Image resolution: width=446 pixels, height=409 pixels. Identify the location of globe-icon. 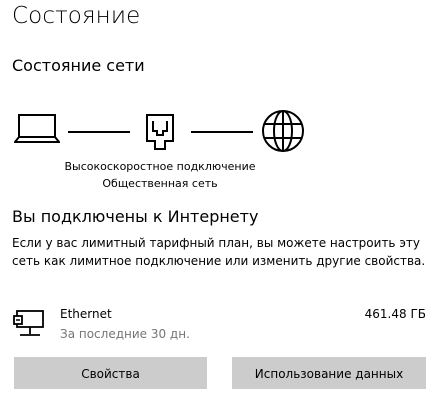
(283, 131).